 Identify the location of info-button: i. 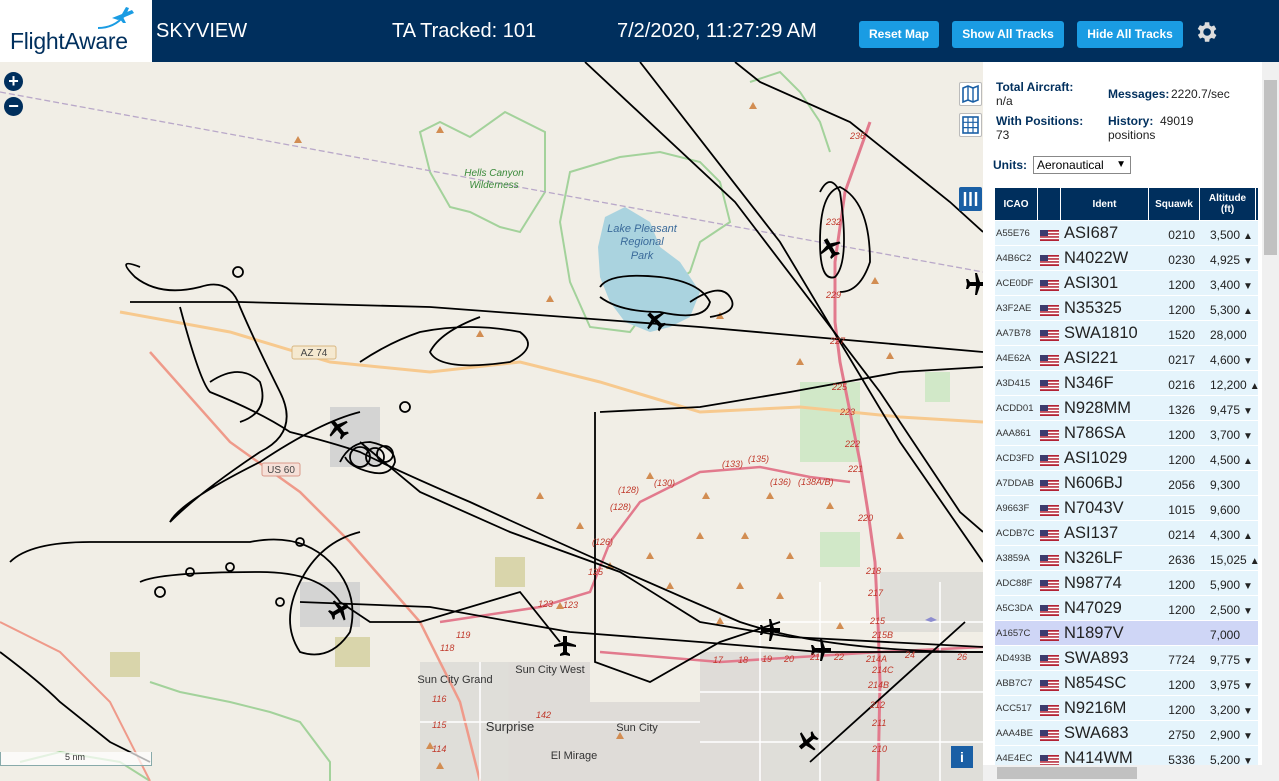
(962, 757).